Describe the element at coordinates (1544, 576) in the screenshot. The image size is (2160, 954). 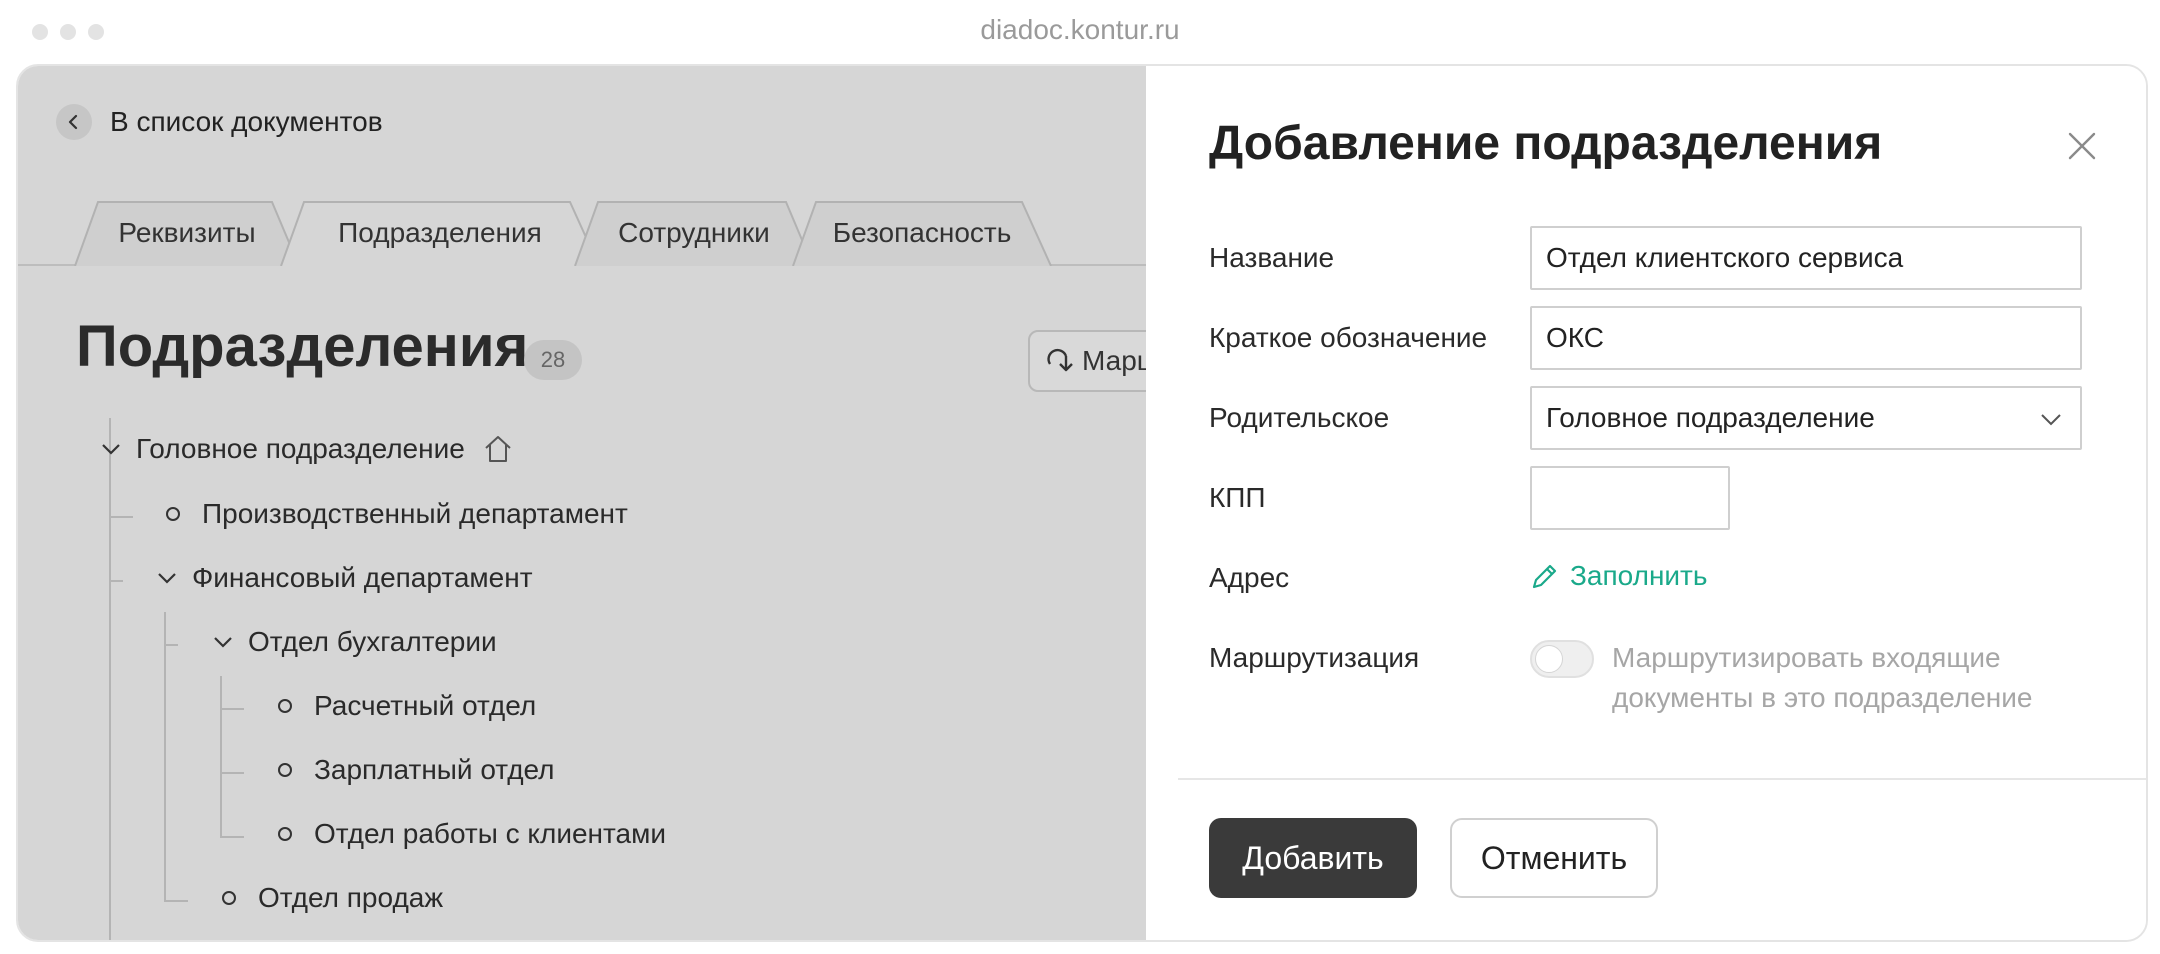
I see `pencil-icon` at that location.